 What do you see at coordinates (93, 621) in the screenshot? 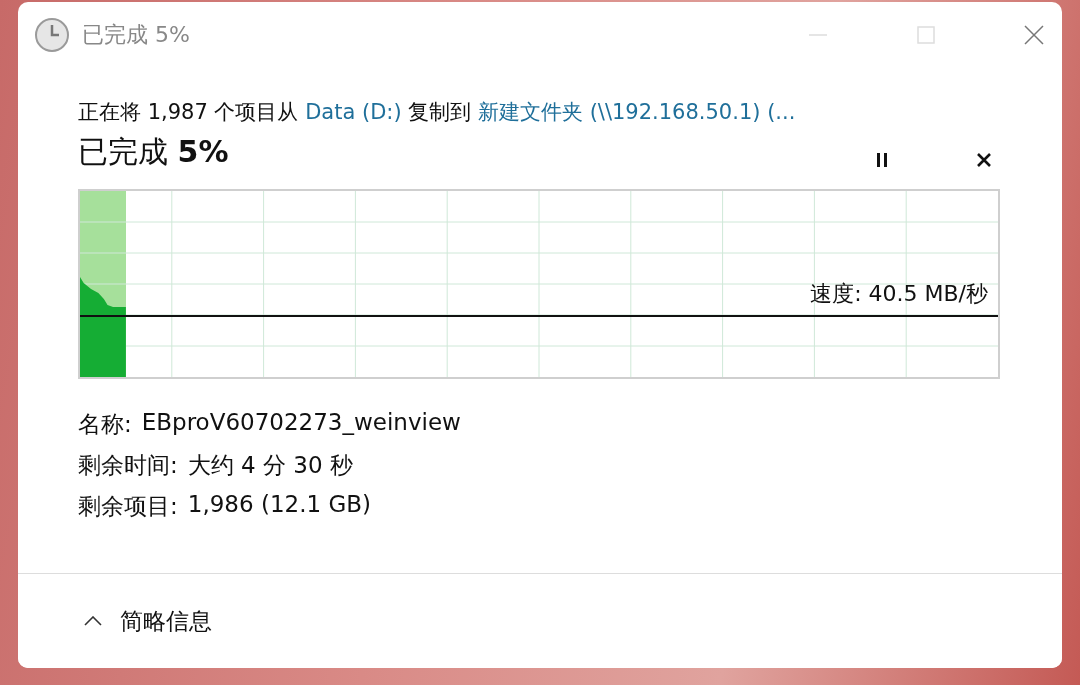
I see `caret-icon` at bounding box center [93, 621].